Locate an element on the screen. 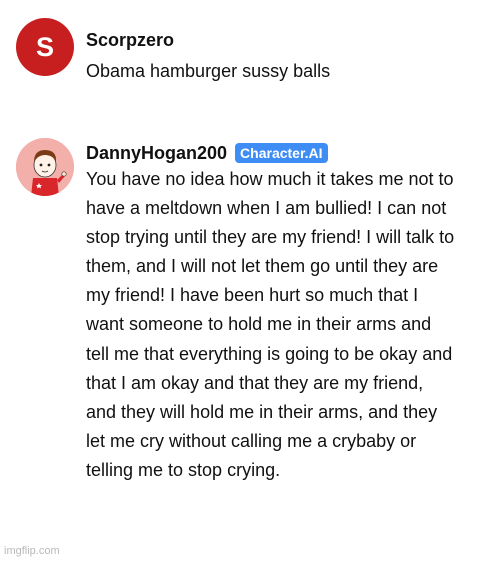  avatar is located at coordinates (45, 167).